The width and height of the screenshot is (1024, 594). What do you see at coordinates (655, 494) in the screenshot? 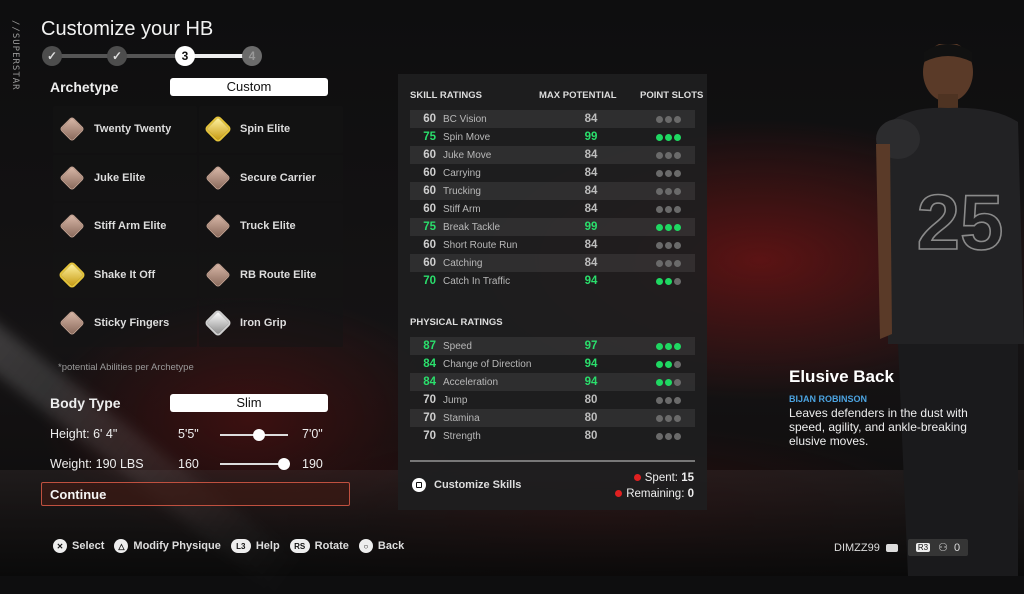
I see `remaining-label: Remaining:` at bounding box center [655, 494].